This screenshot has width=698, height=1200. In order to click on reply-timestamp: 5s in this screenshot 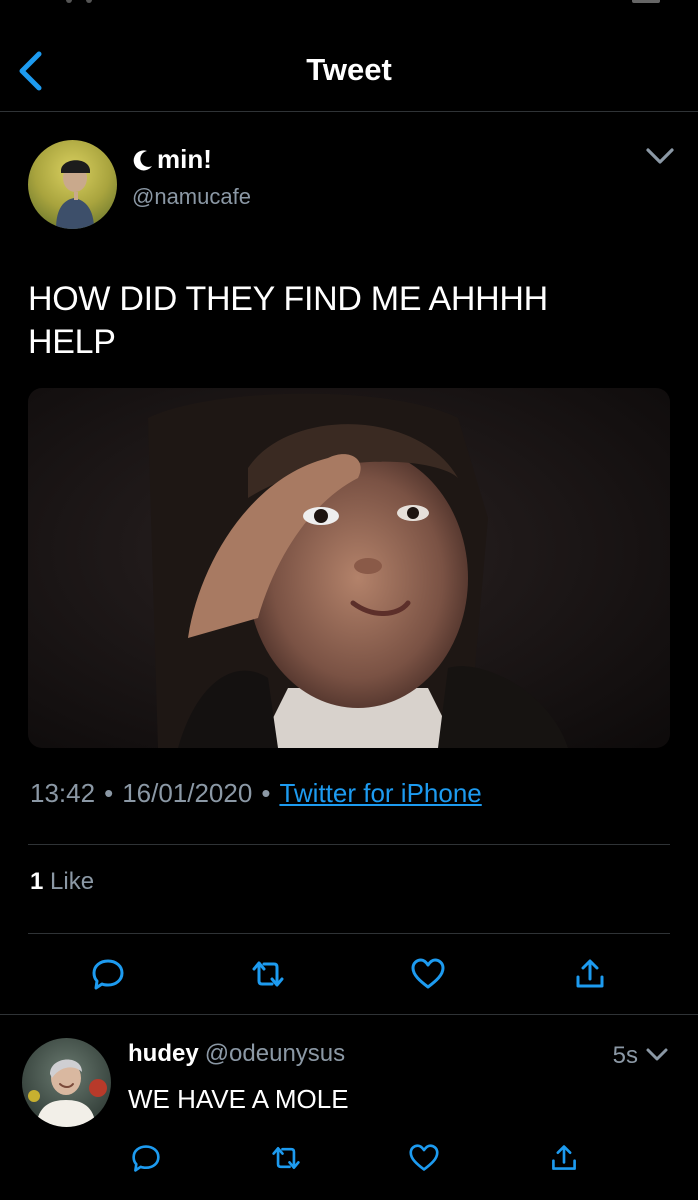, I will do `click(625, 1055)`.